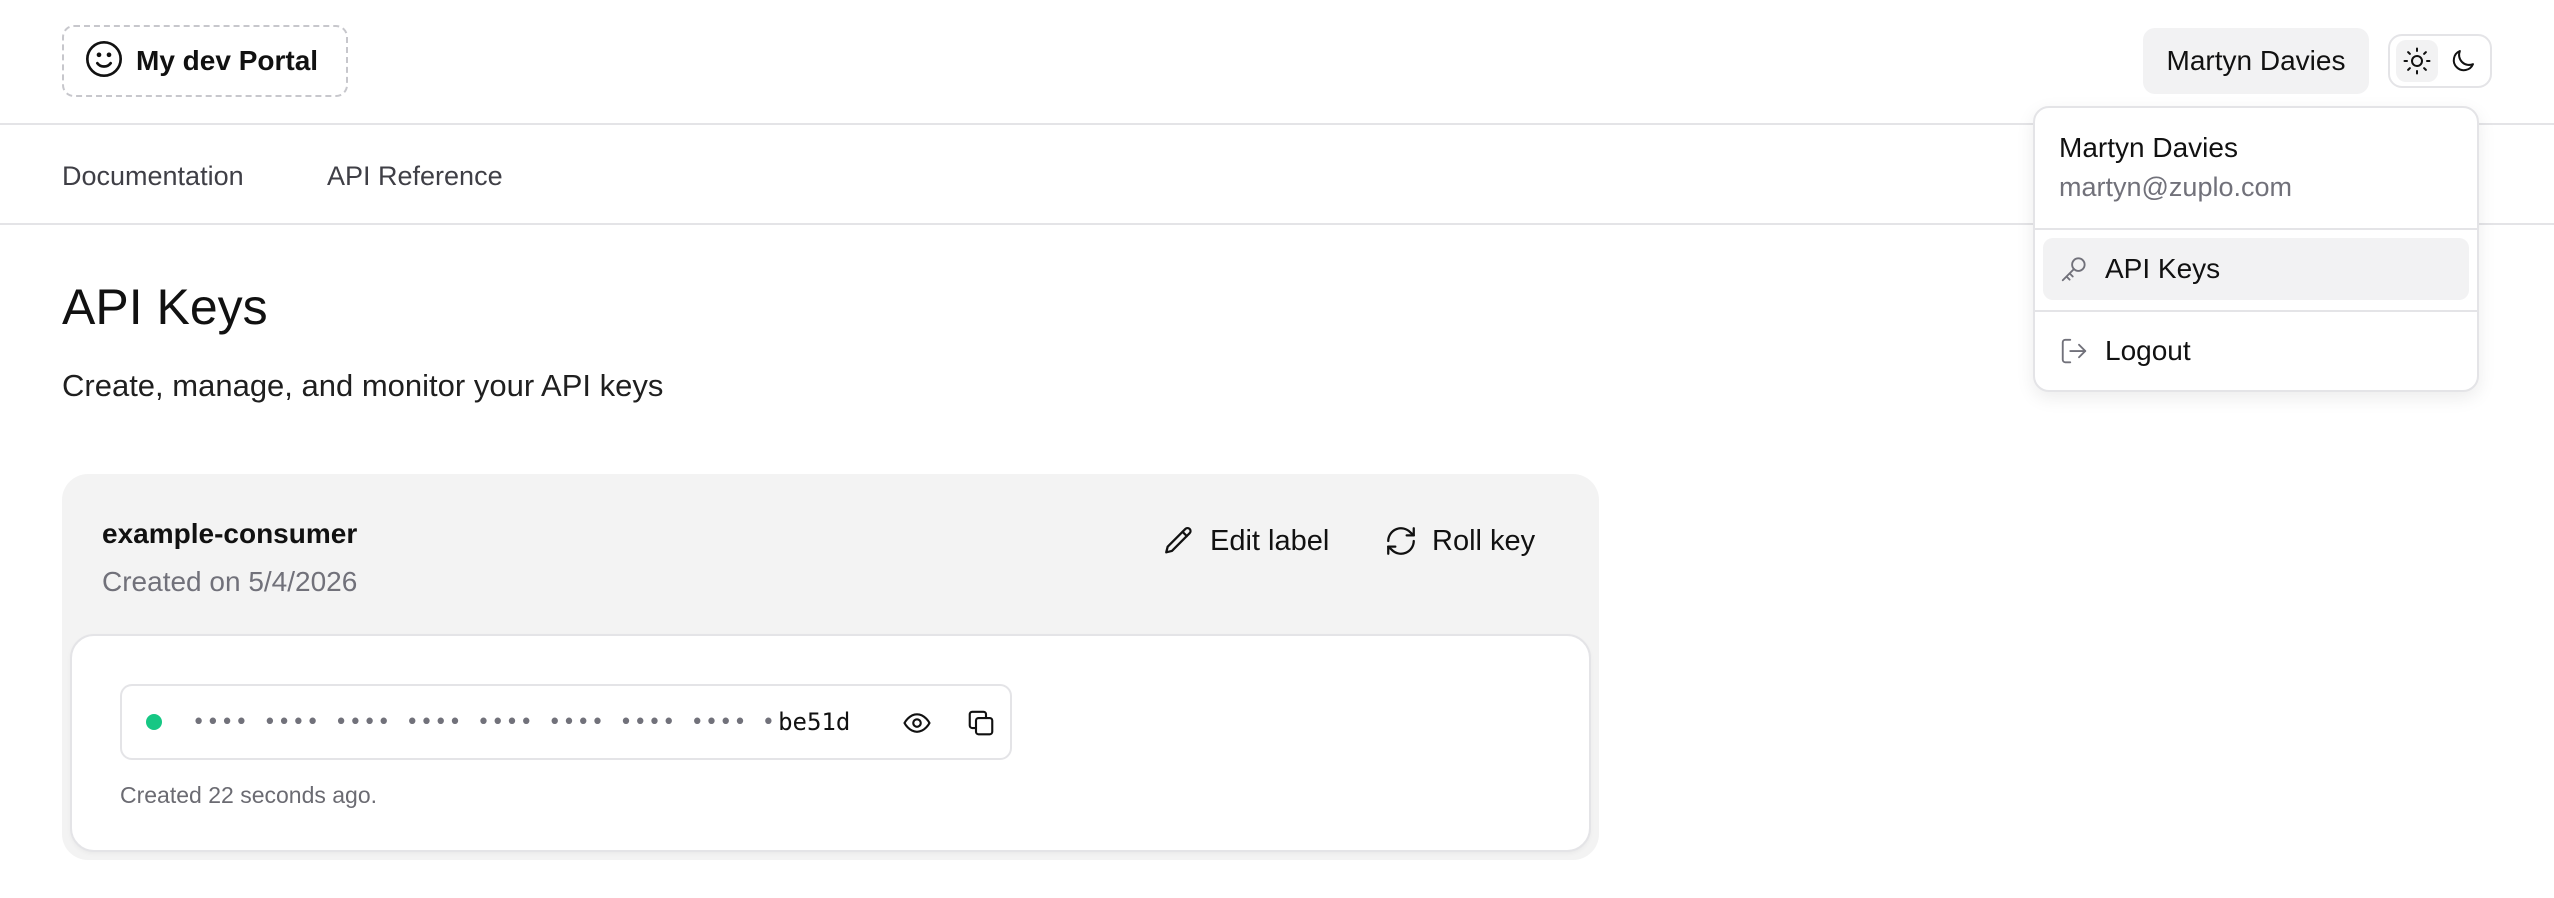 The width and height of the screenshot is (2554, 898). What do you see at coordinates (249, 795) in the screenshot?
I see `key-created-time: Created 22 seconds ago.` at bounding box center [249, 795].